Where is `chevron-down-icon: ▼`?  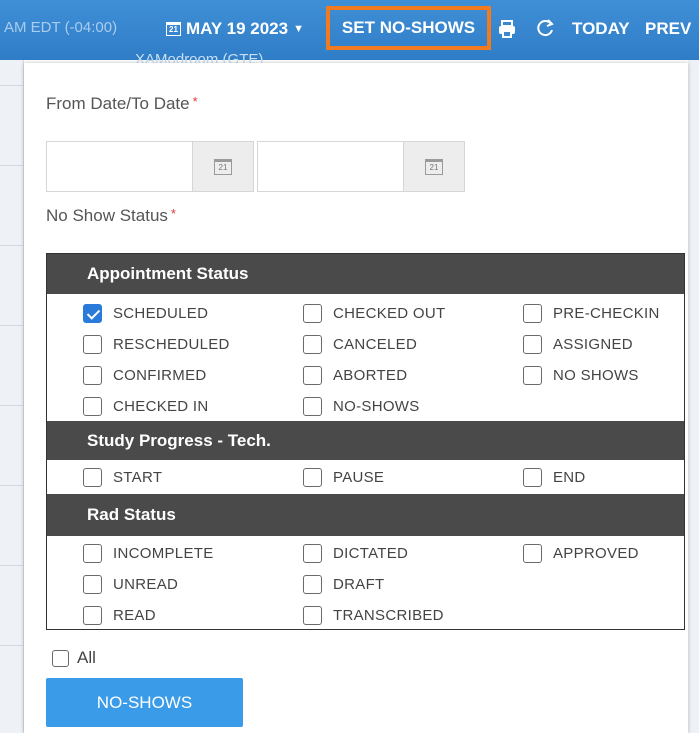 chevron-down-icon: ▼ is located at coordinates (298, 29).